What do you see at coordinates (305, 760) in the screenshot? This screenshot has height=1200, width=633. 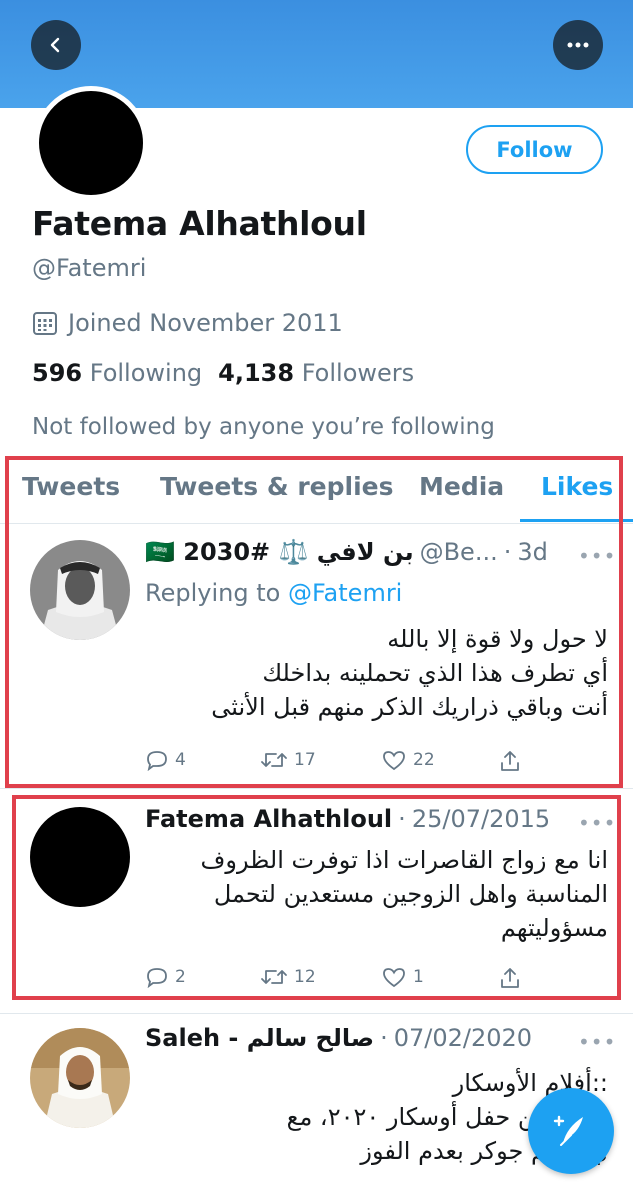 I see `retweet-count: 17` at bounding box center [305, 760].